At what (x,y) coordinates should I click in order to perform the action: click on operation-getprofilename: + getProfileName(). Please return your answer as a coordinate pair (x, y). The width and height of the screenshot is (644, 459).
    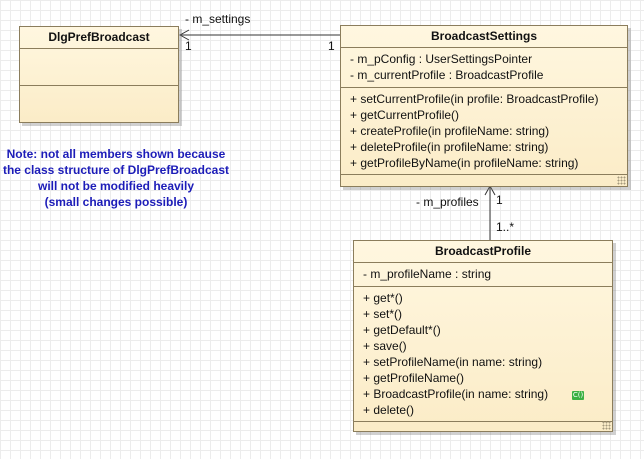
    Looking at the image, I should click on (414, 378).